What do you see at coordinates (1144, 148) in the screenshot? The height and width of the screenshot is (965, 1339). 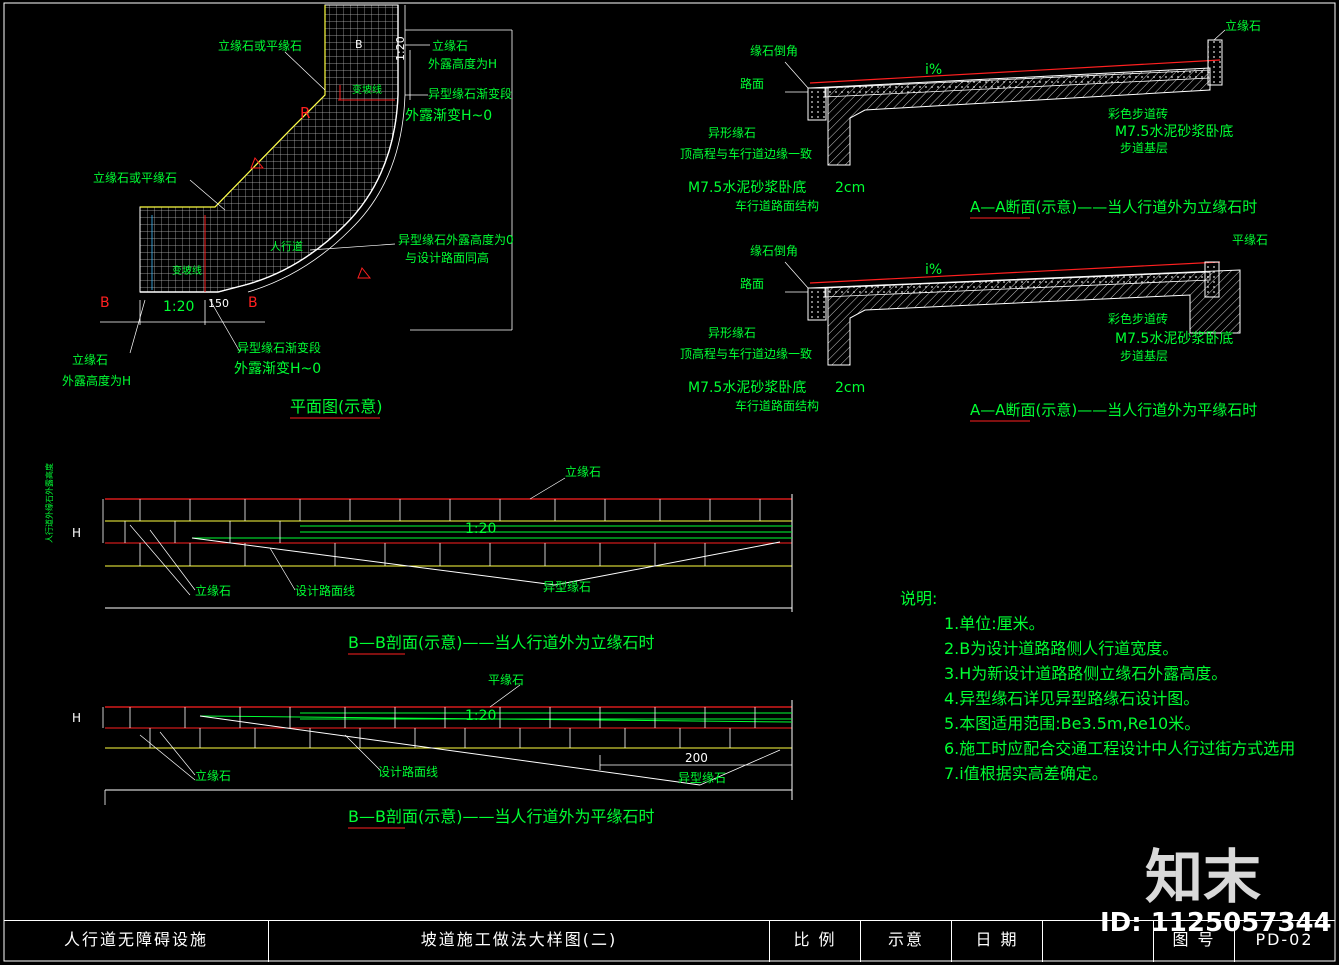 I see `aa1-base: 步道基层` at bounding box center [1144, 148].